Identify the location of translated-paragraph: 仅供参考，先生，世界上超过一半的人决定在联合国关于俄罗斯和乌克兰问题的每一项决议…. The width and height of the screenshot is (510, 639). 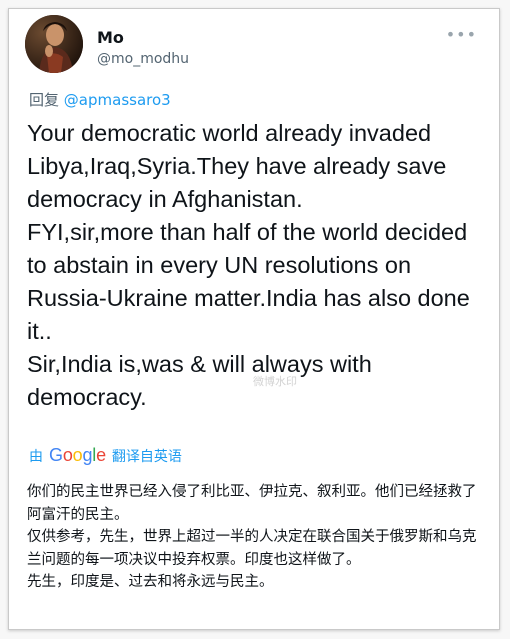
(252, 548).